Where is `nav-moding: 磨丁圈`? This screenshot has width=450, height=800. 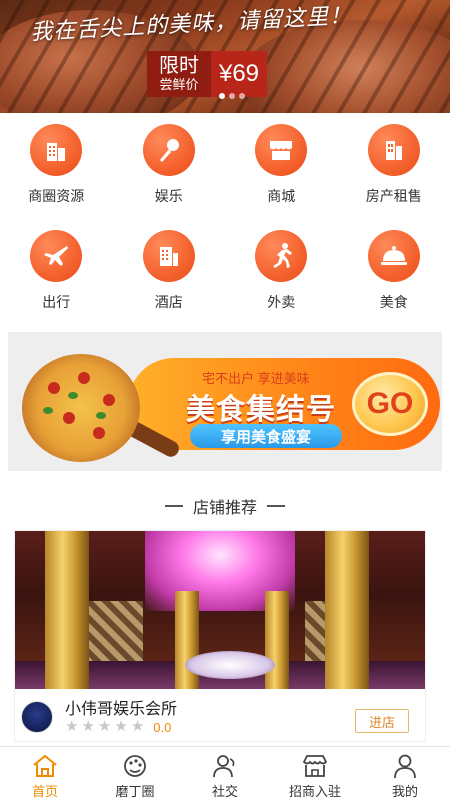 nav-moding: 磨丁圈 is located at coordinates (135, 773).